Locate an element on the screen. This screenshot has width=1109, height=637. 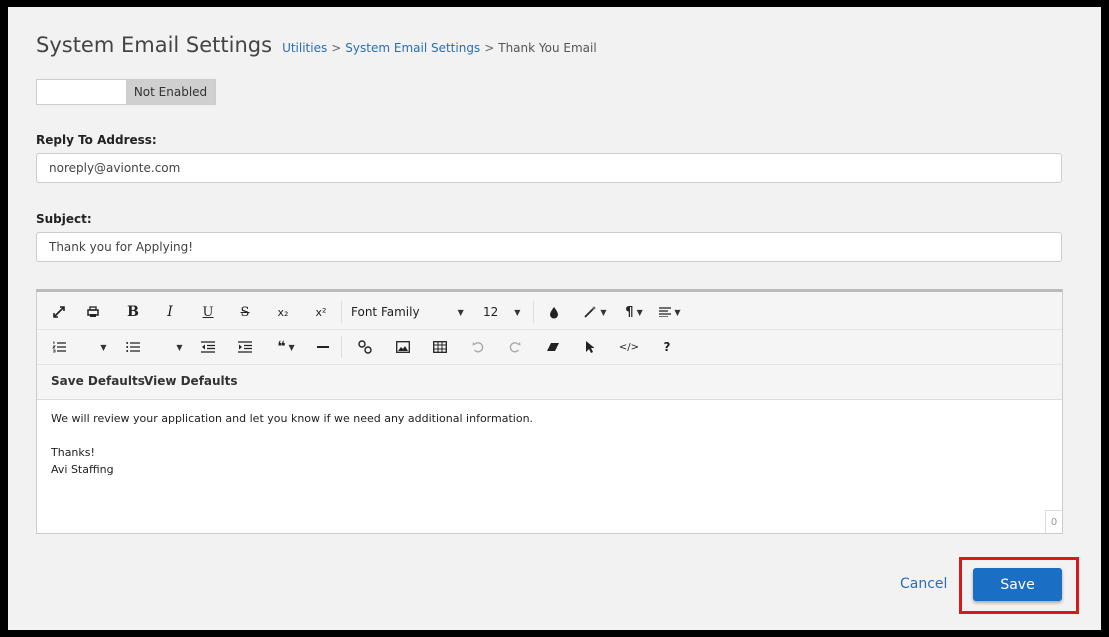
code-view-icon: </> is located at coordinates (629, 347).